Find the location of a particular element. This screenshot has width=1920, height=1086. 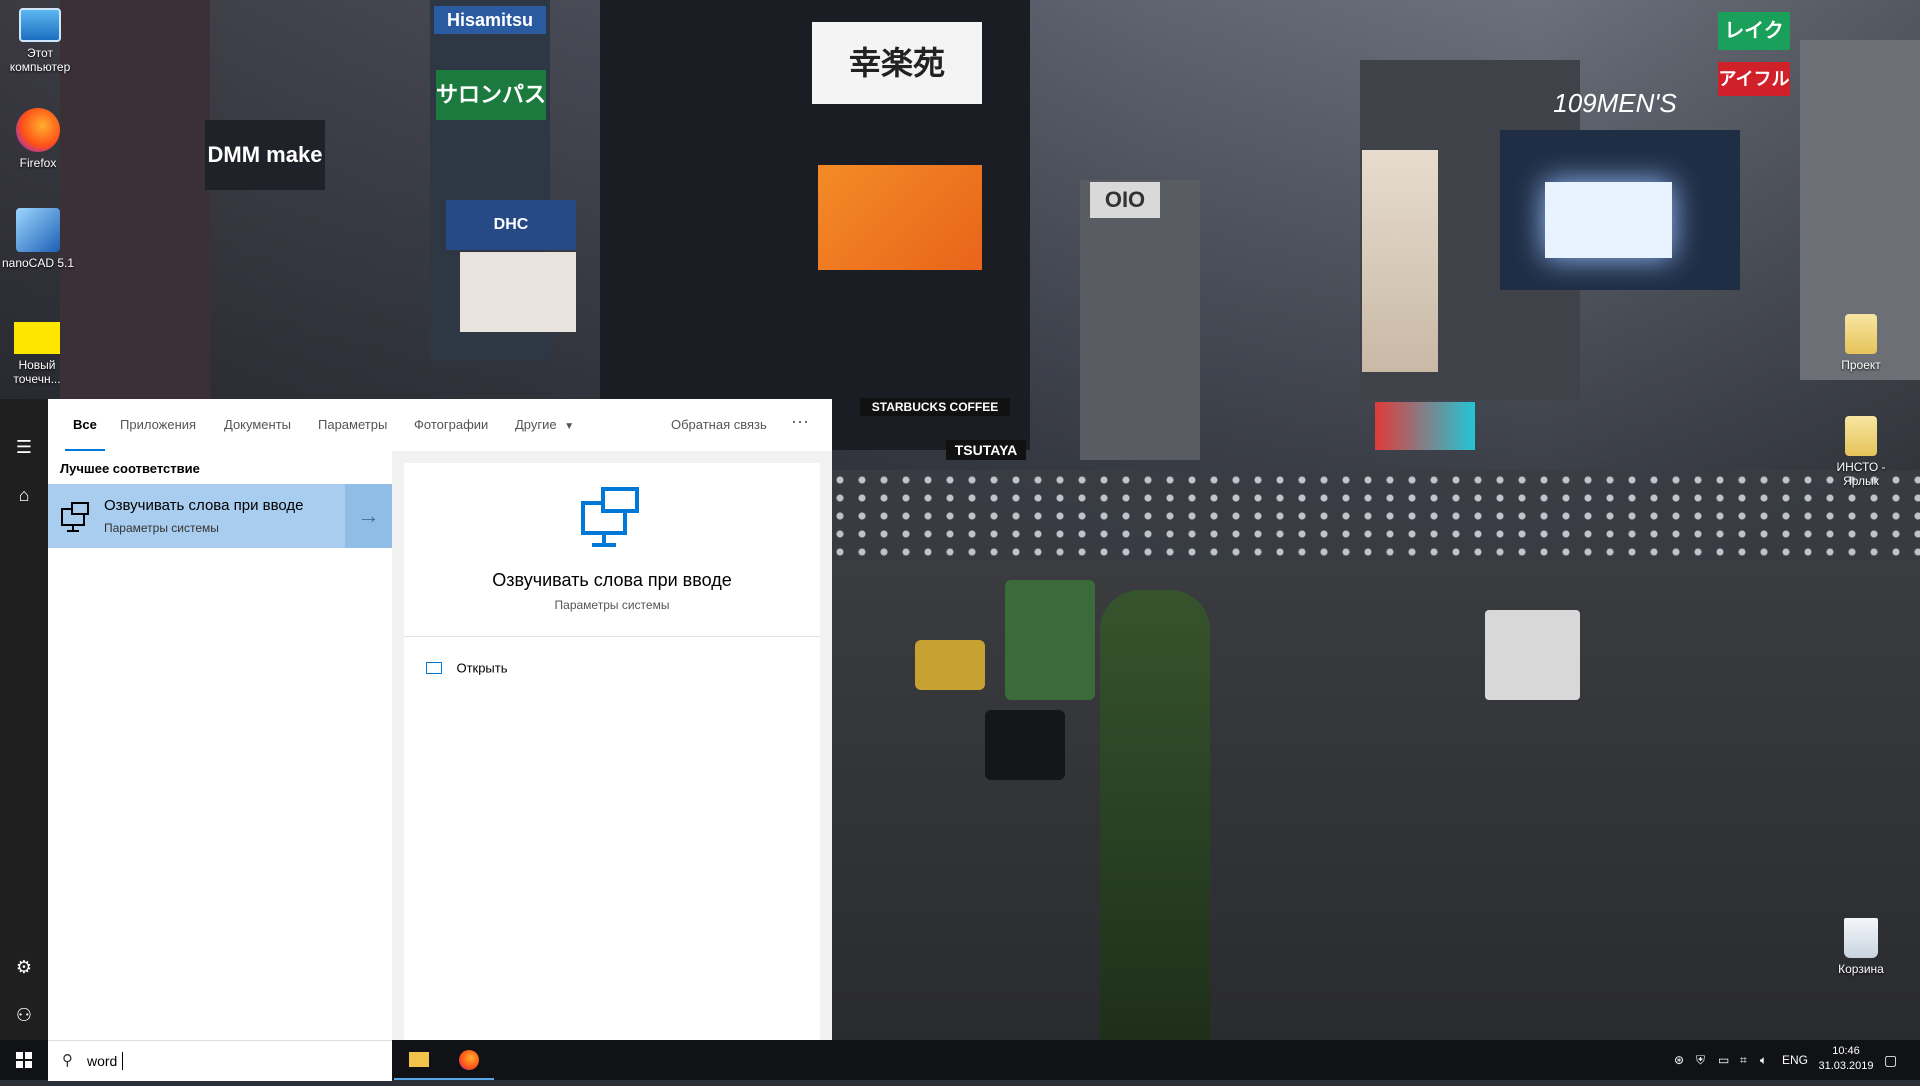

building-left is located at coordinates (135, 200).